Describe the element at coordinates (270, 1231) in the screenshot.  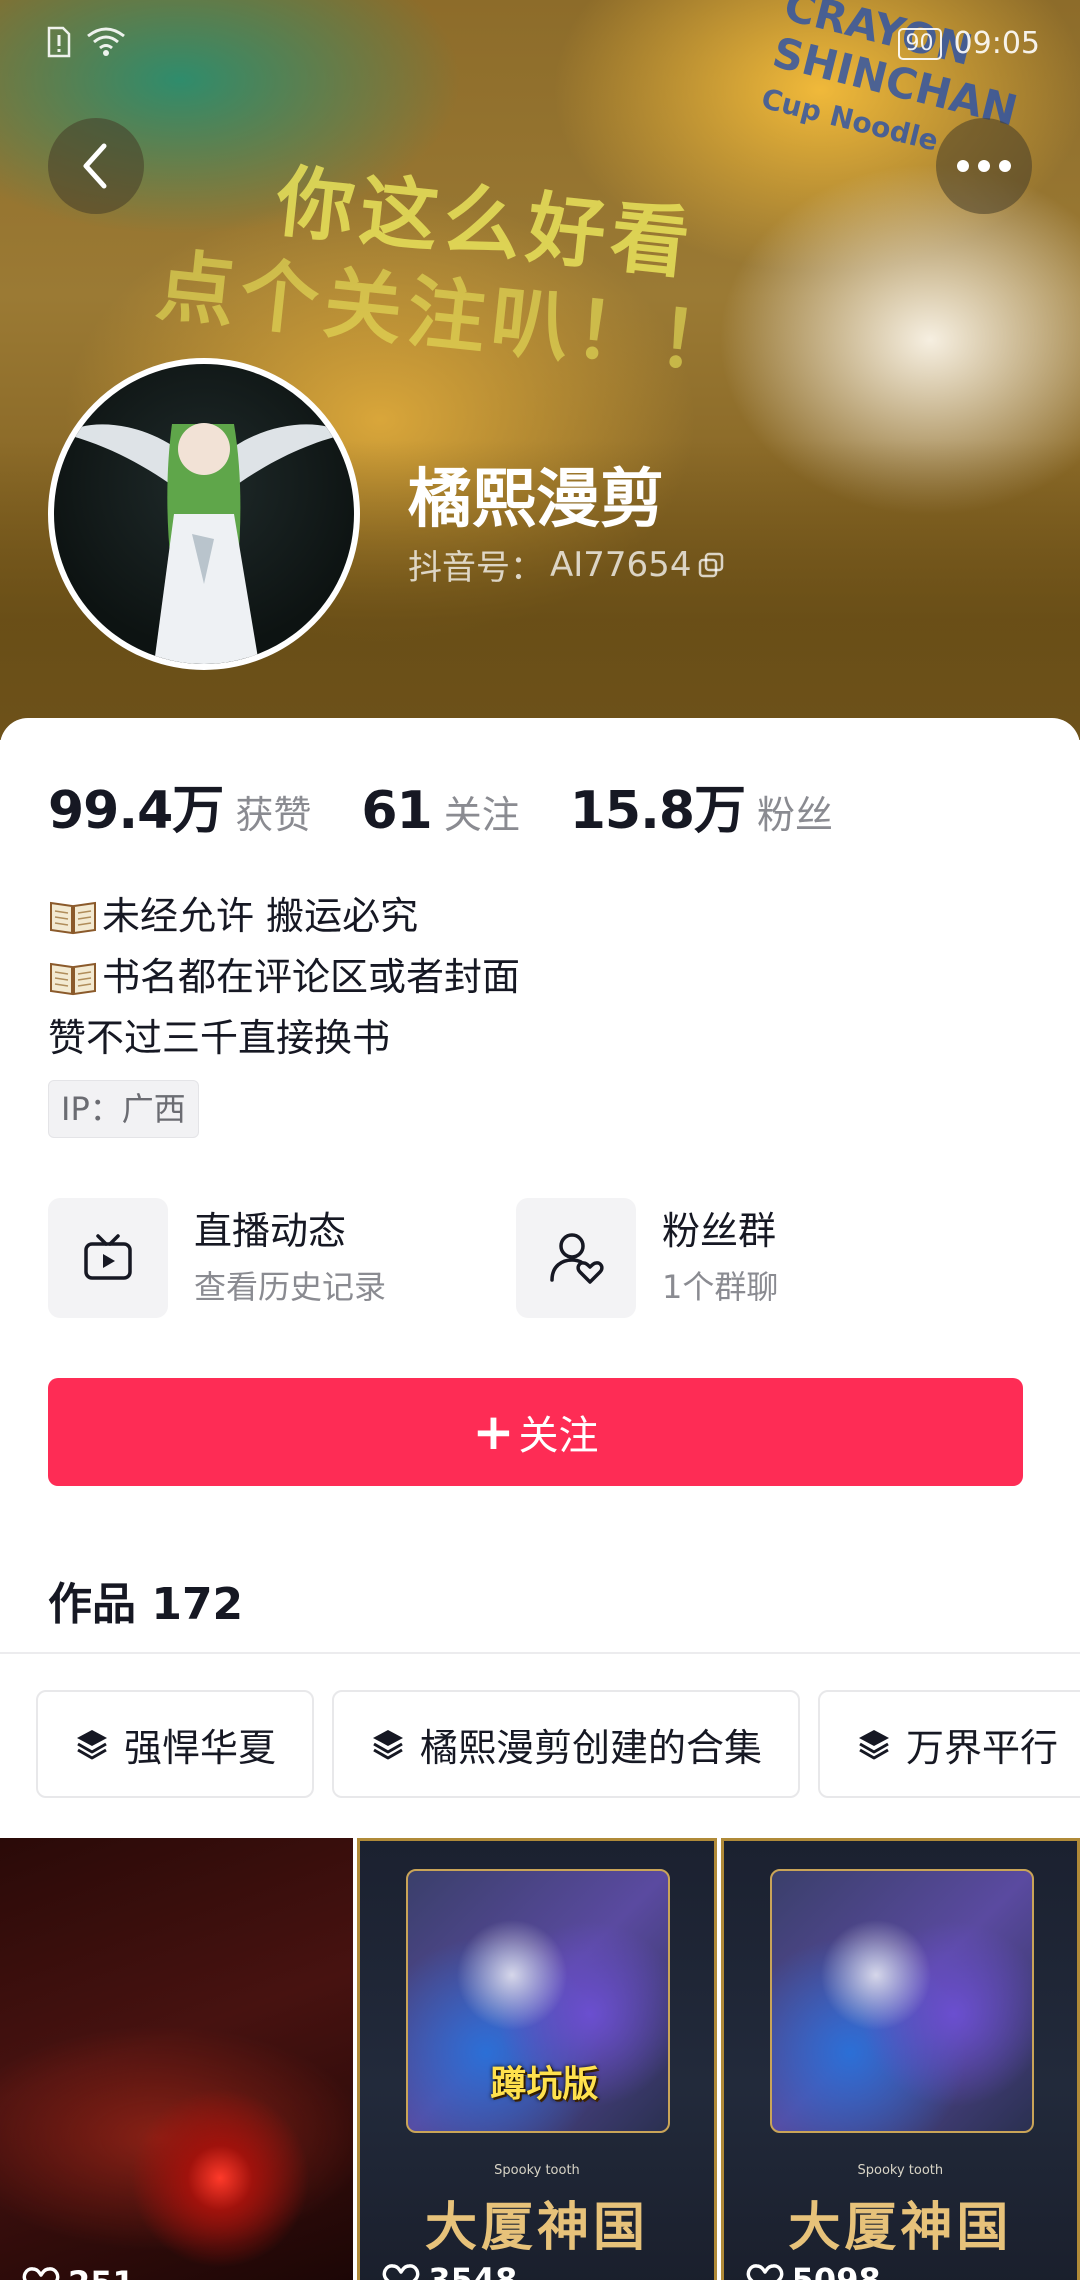
I see `feature-title: 直播动态` at that location.